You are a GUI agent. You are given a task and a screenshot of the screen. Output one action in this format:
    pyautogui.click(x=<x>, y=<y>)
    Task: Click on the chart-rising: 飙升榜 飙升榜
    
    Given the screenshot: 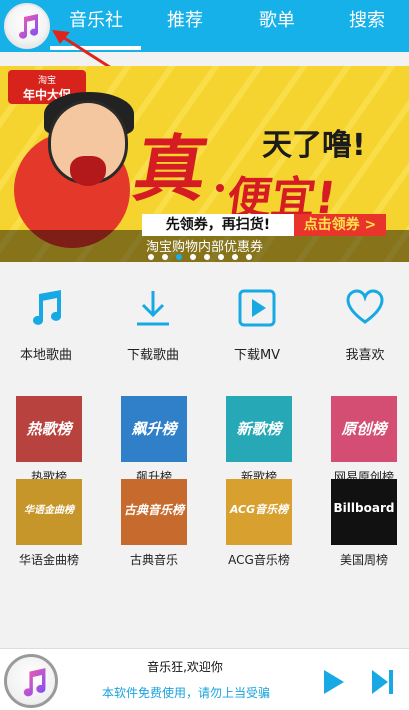 What is the action you would take?
    pyautogui.click(x=154, y=440)
    